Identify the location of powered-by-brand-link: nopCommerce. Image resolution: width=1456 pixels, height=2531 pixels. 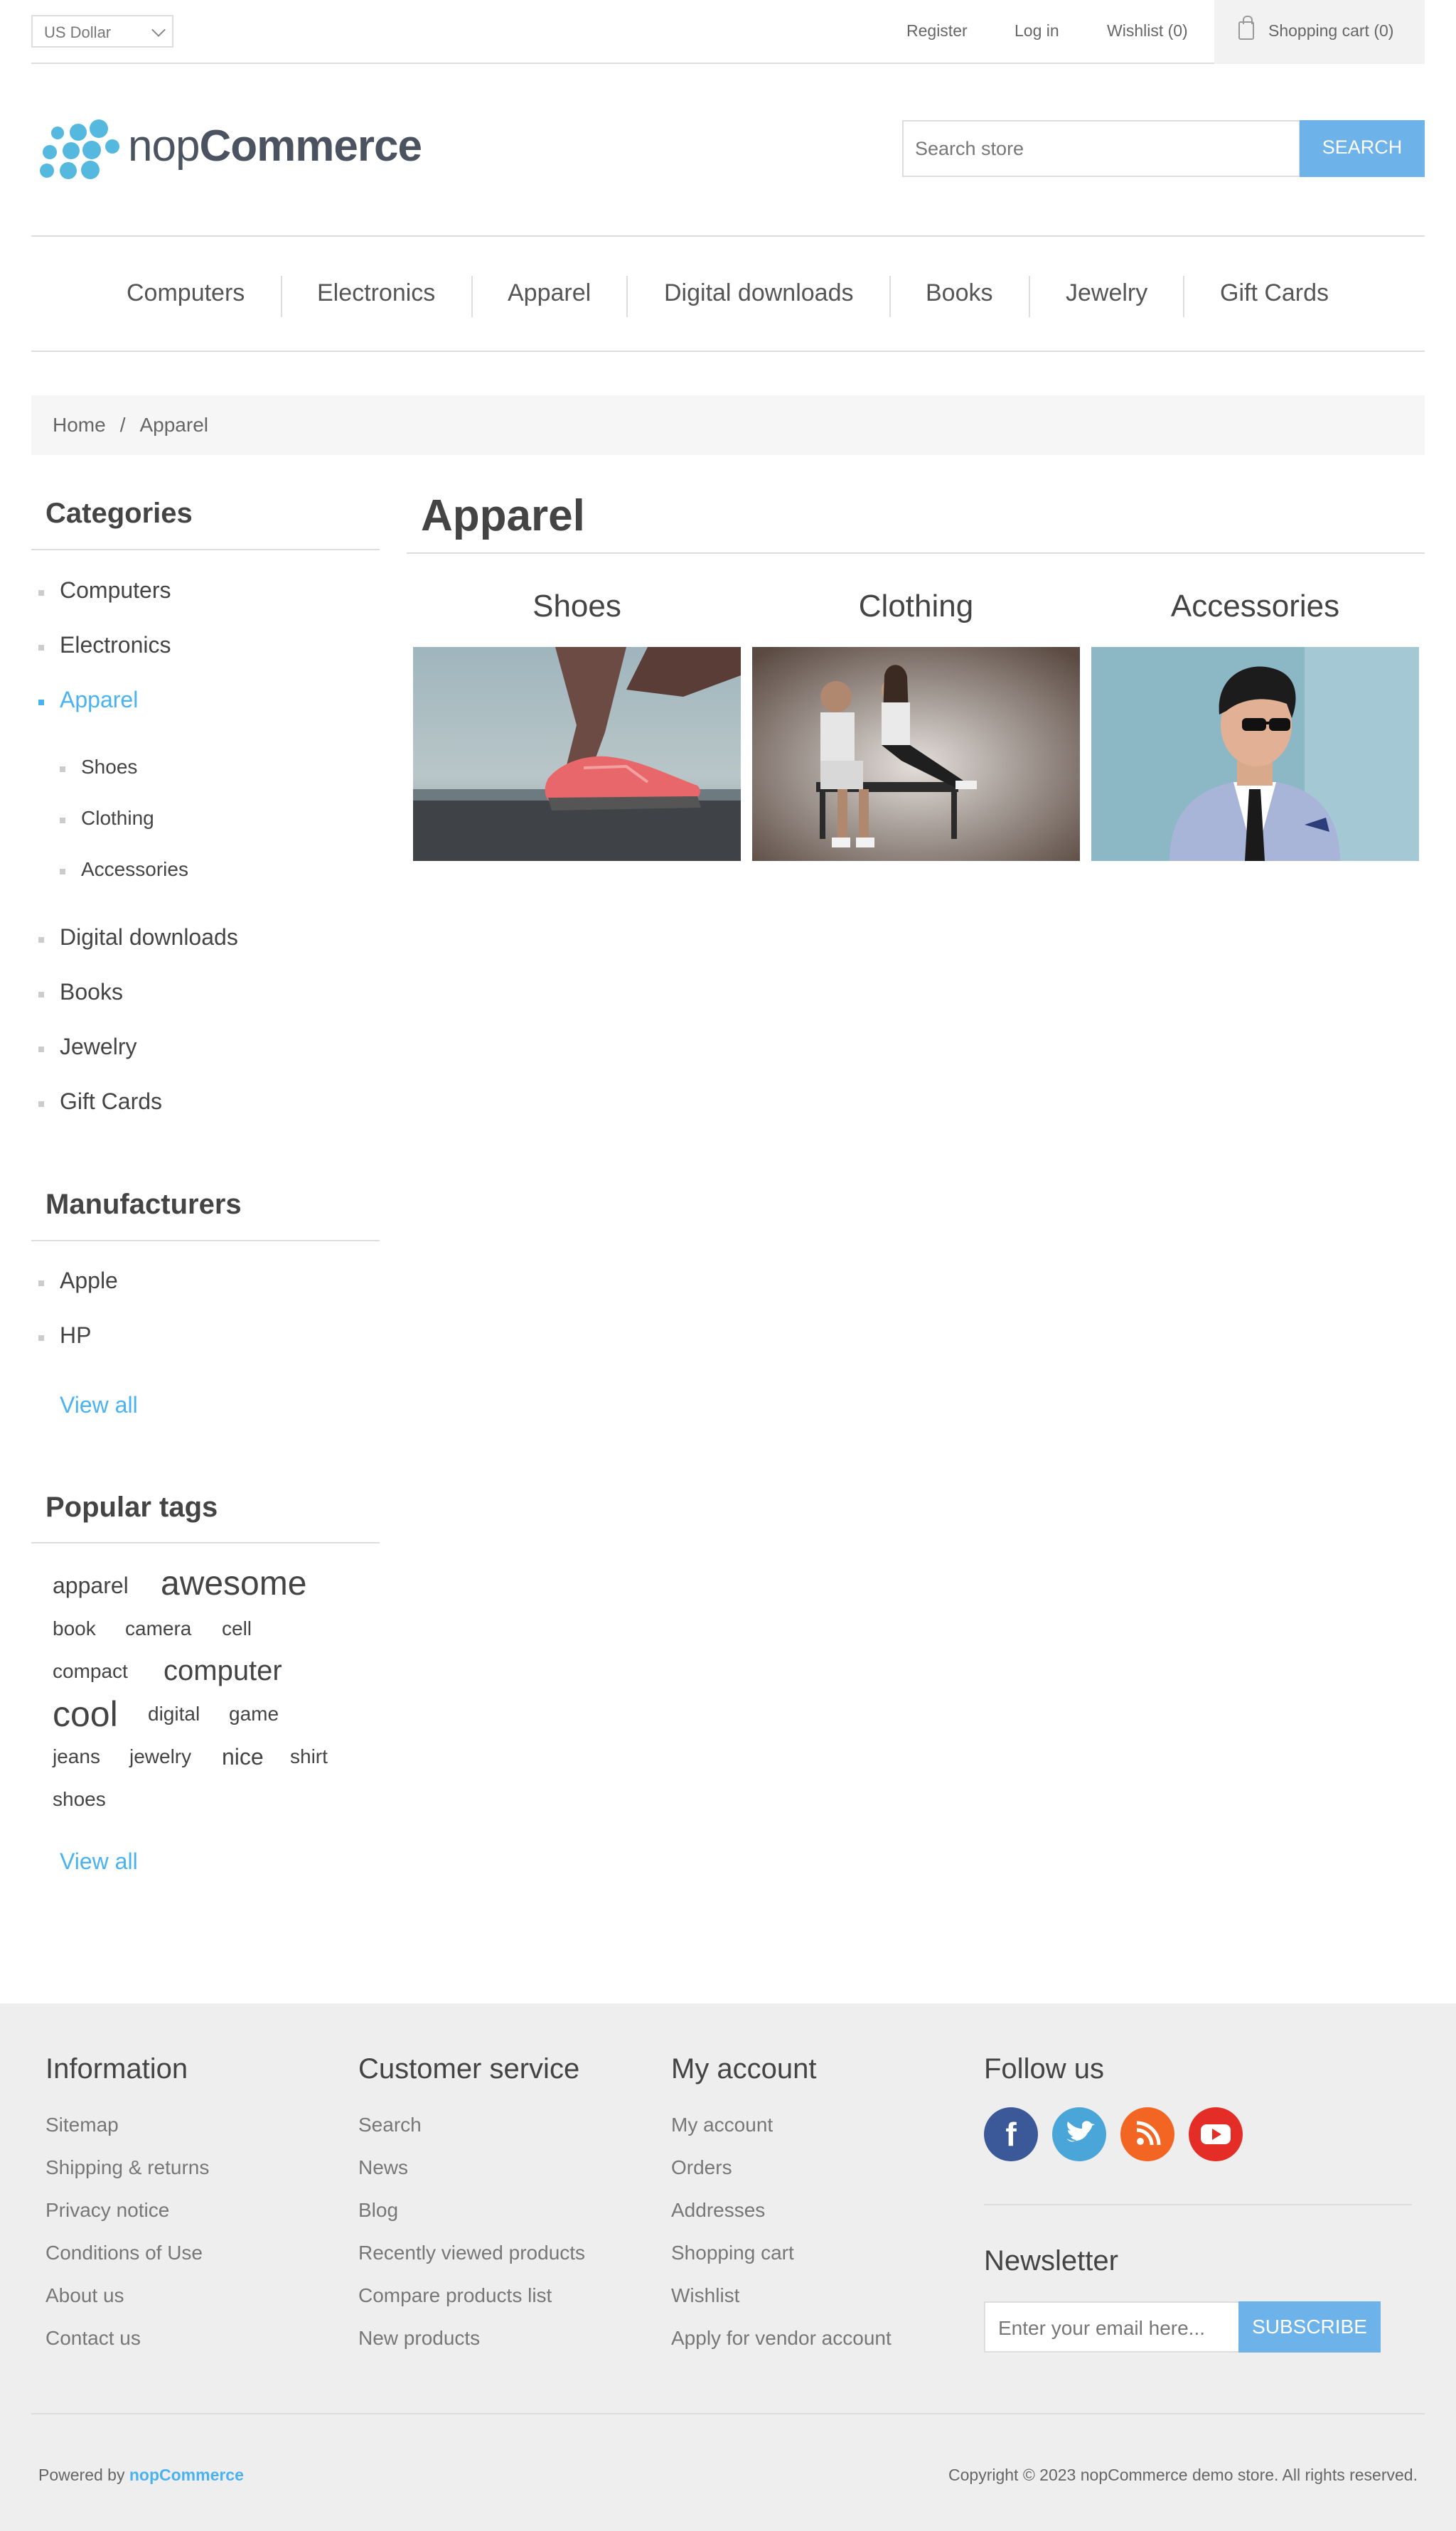
(187, 2475).